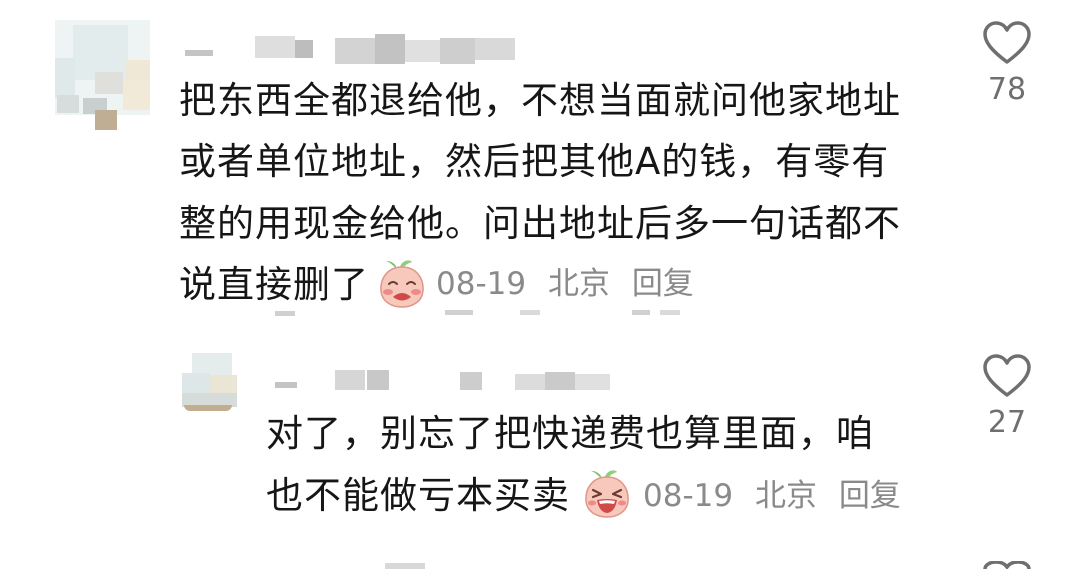  Describe the element at coordinates (402, 283) in the screenshot. I see `crying-peach-emoji` at that location.